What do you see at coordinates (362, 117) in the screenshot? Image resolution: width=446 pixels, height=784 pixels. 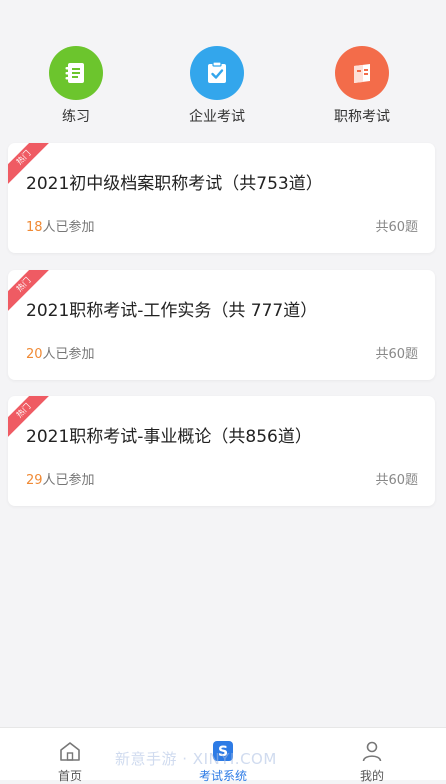 I see `nav-title-exam-label: 职称考试` at bounding box center [362, 117].